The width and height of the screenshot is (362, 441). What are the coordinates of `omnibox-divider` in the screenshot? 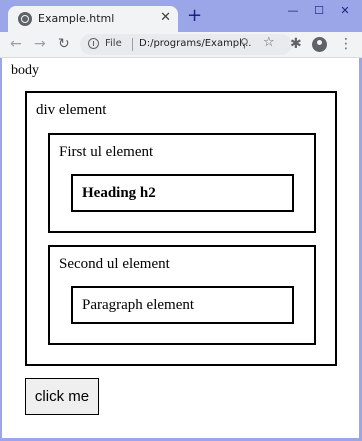 It's located at (132, 44).